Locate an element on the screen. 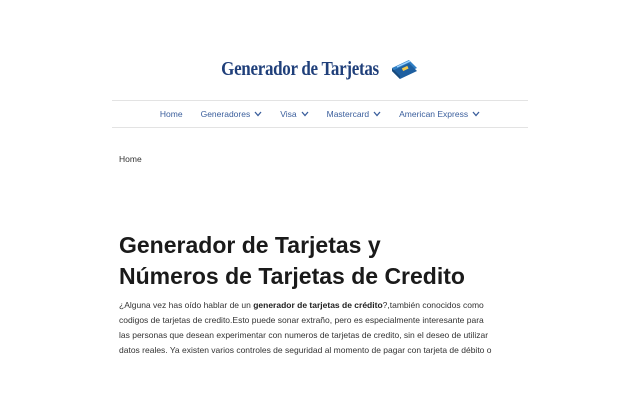  nav-item-generadores: Generadores is located at coordinates (232, 114).